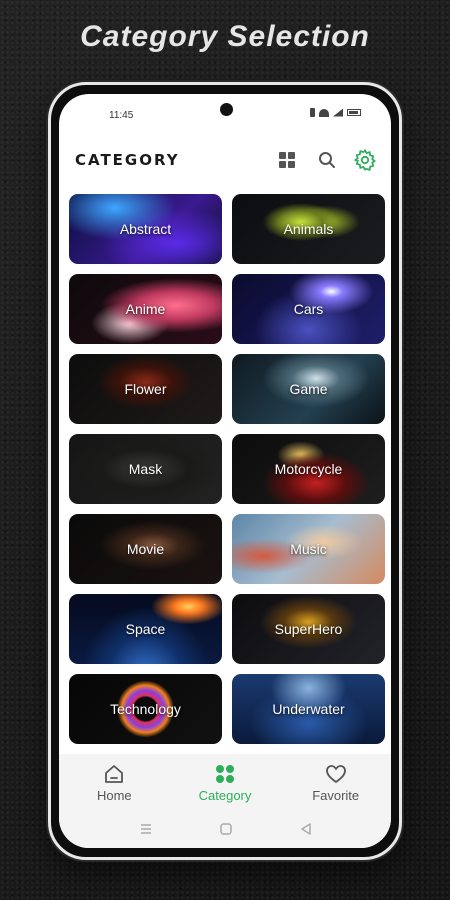 The height and width of the screenshot is (900, 450). Describe the element at coordinates (324, 112) in the screenshot. I see `wifi-icon` at that location.